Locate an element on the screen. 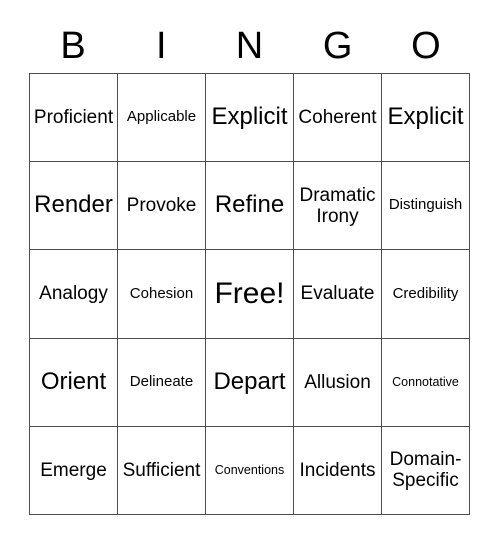  bingo-cell-label: Distinguish is located at coordinates (425, 205).